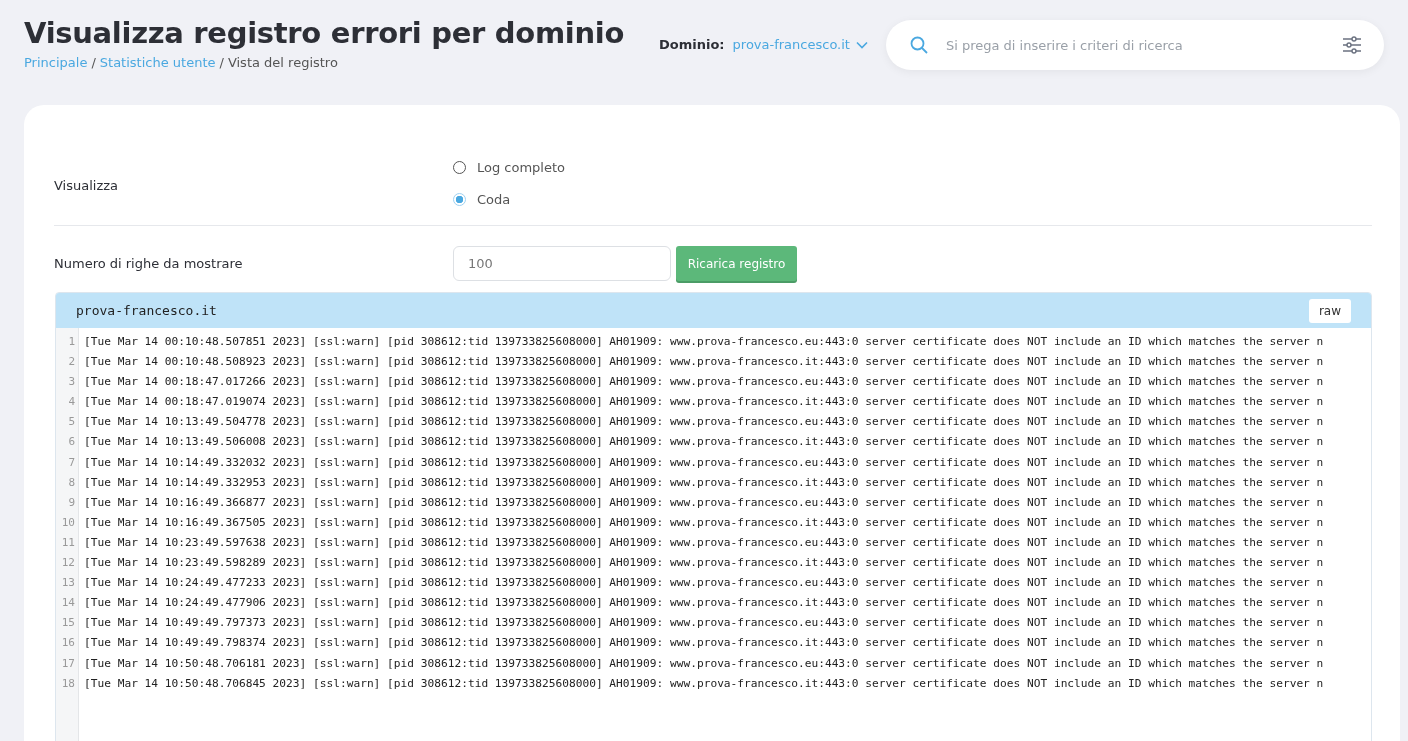 The width and height of the screenshot is (1408, 741). What do you see at coordinates (71, 462) in the screenshot?
I see `line-number: 7` at bounding box center [71, 462].